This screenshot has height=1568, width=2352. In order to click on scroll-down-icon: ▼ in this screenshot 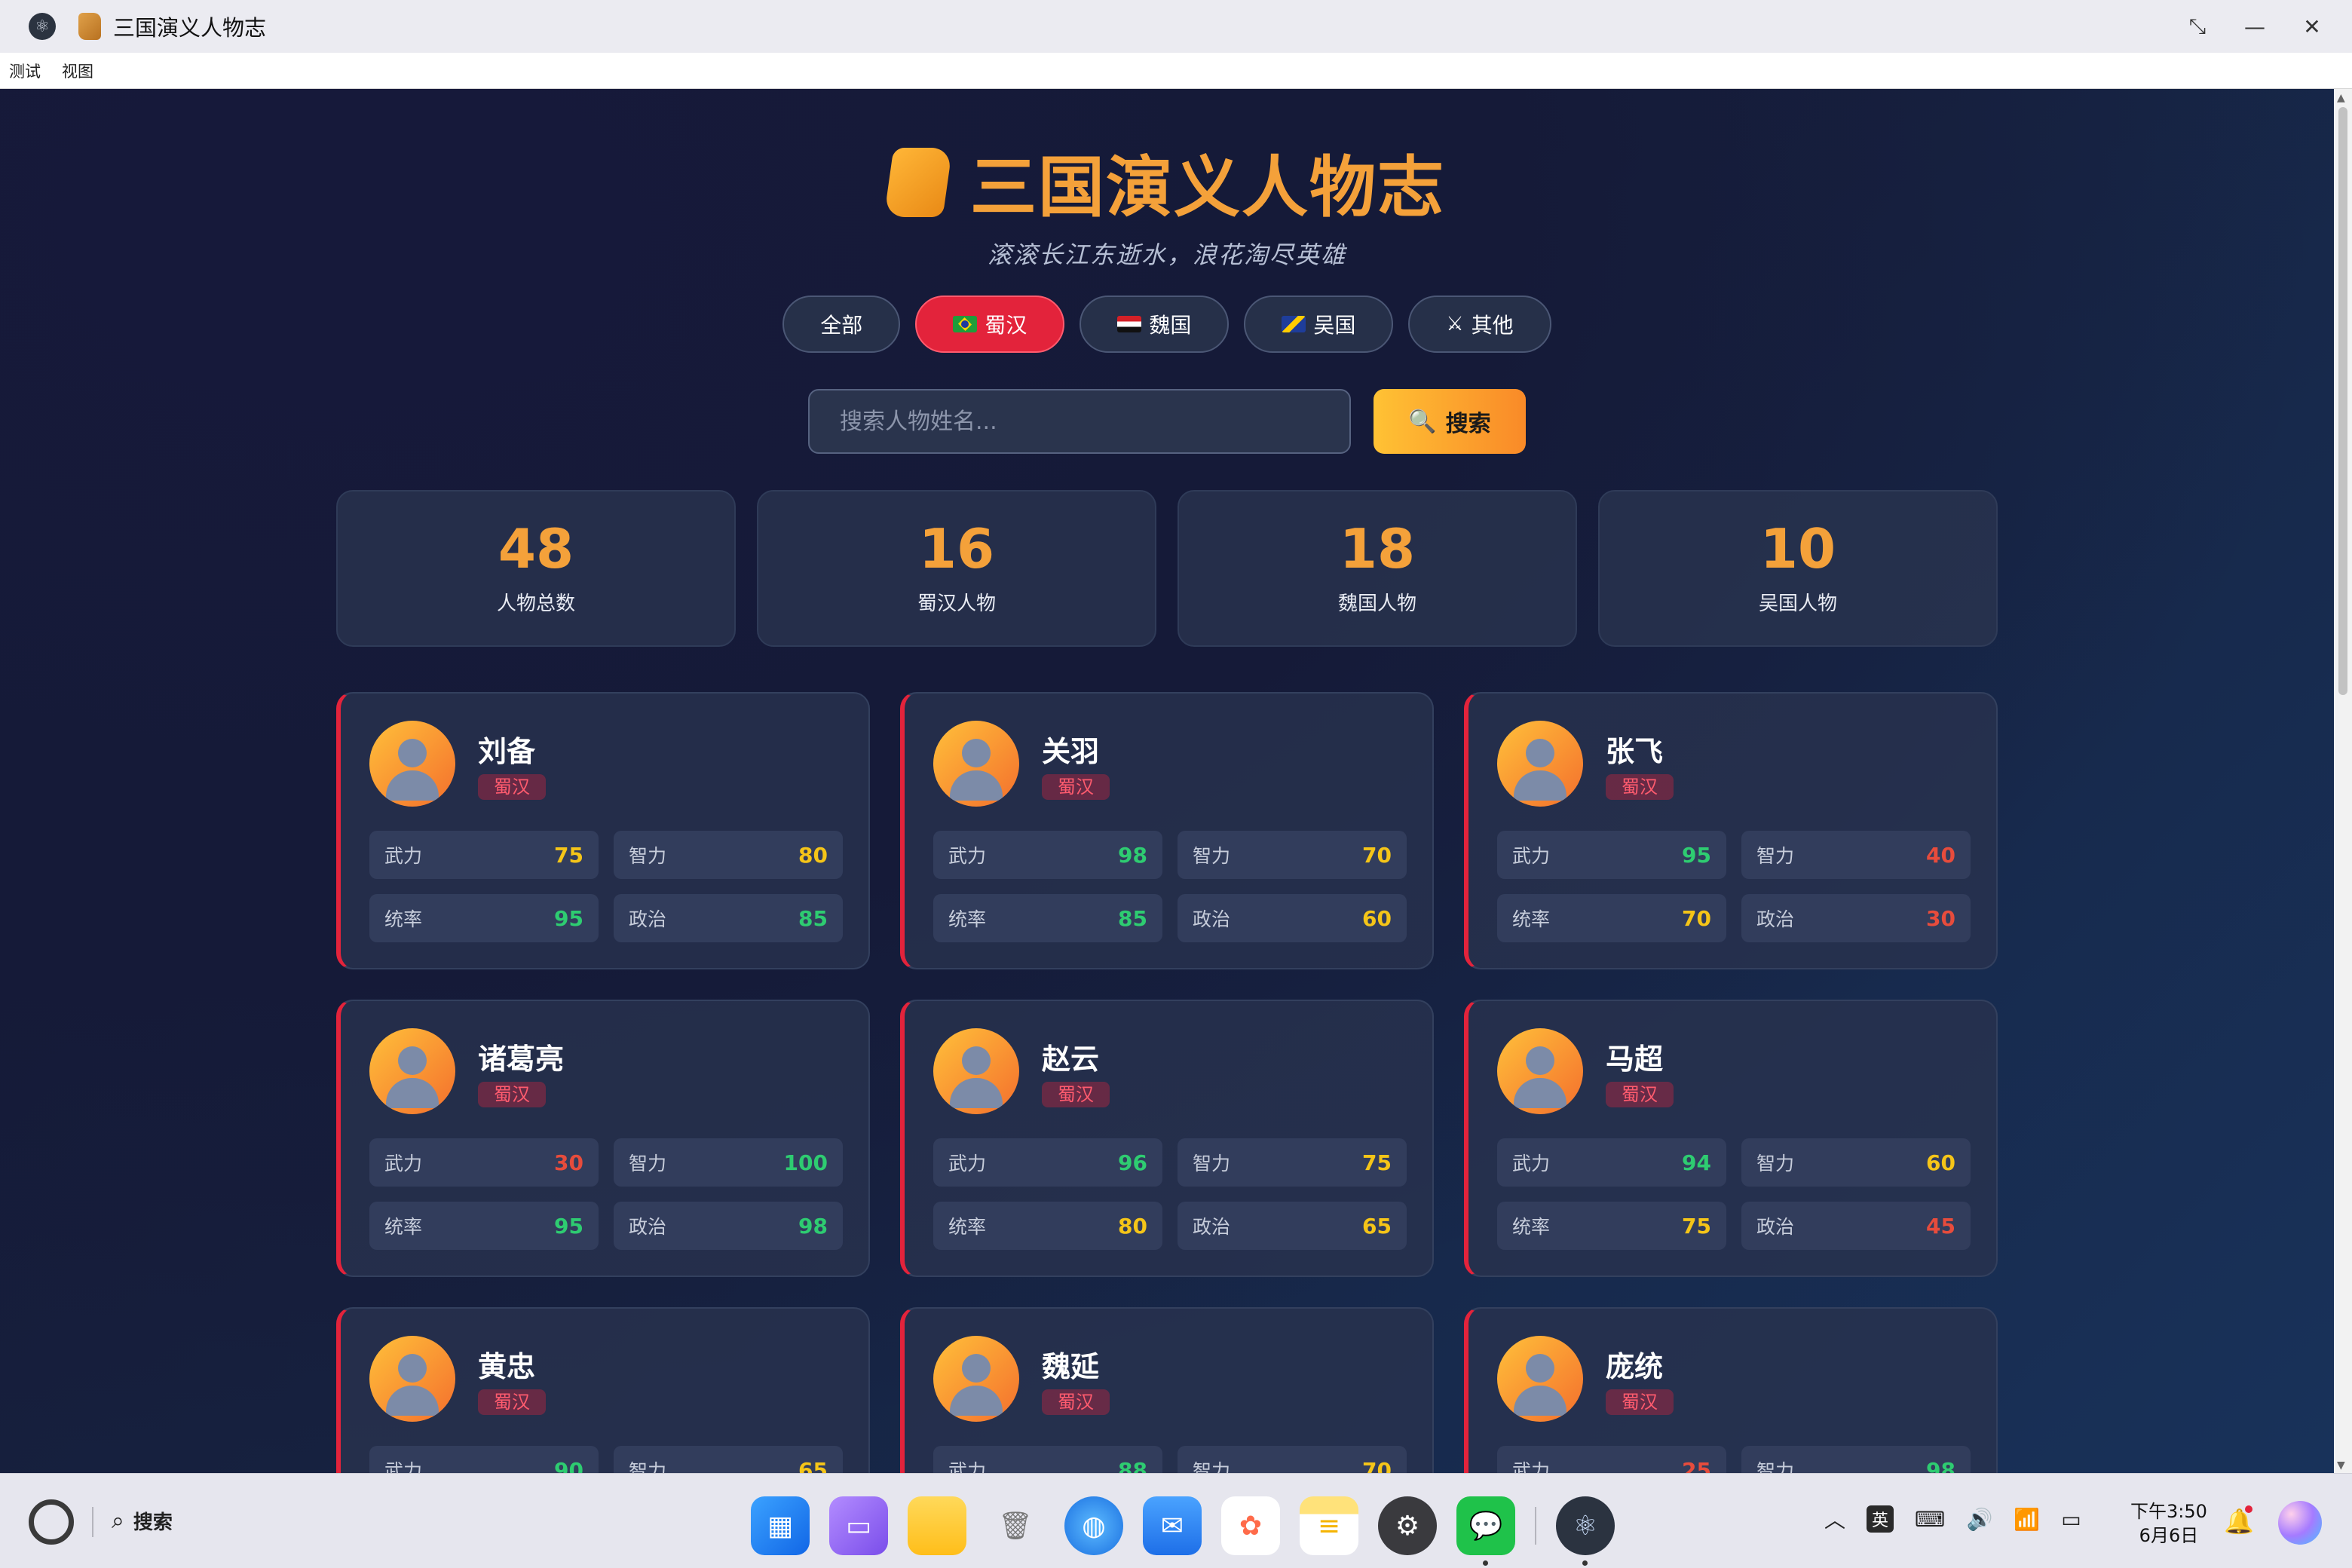, I will do `click(2341, 1465)`.